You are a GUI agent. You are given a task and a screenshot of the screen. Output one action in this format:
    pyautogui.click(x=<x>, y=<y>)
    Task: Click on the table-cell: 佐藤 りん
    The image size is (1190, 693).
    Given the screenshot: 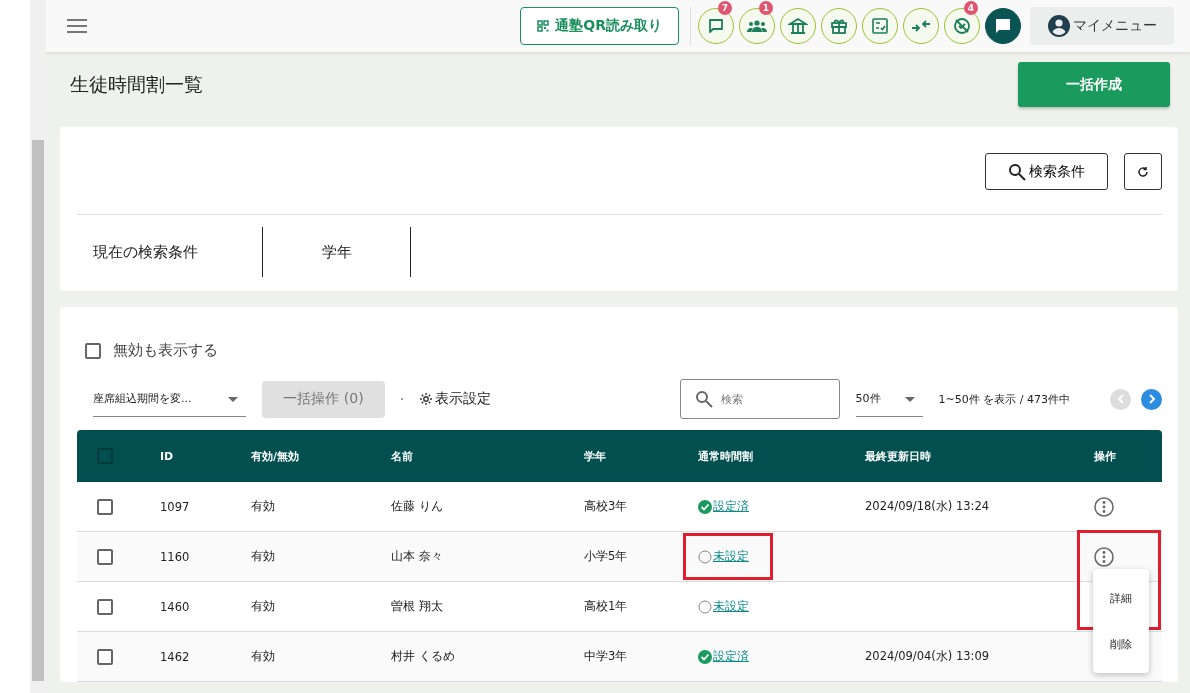 What is the action you would take?
    pyautogui.click(x=417, y=506)
    